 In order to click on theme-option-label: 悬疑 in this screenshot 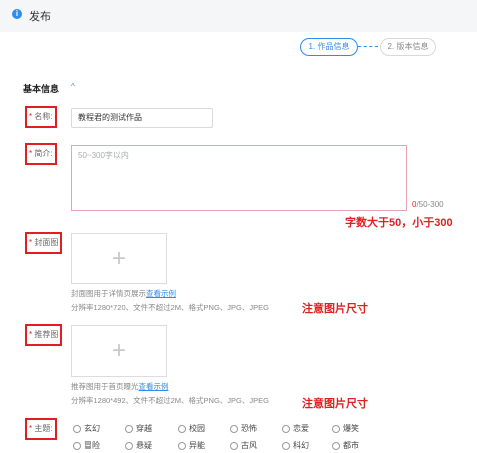, I will do `click(144, 445)`.